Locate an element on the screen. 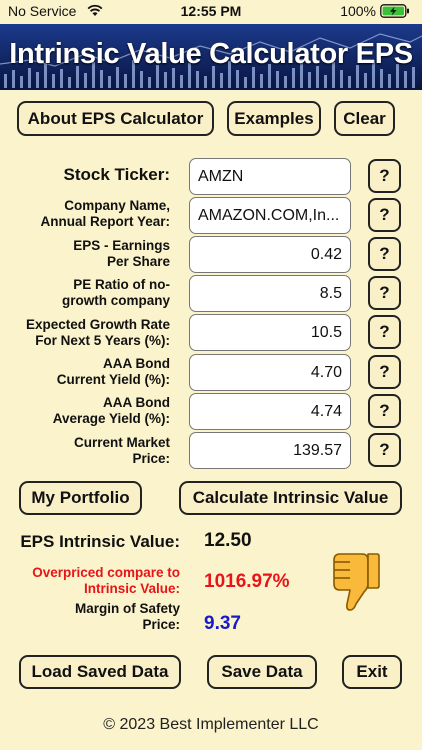 The height and width of the screenshot is (750, 422). about-button: About EPS Calculator is located at coordinates (115, 118).